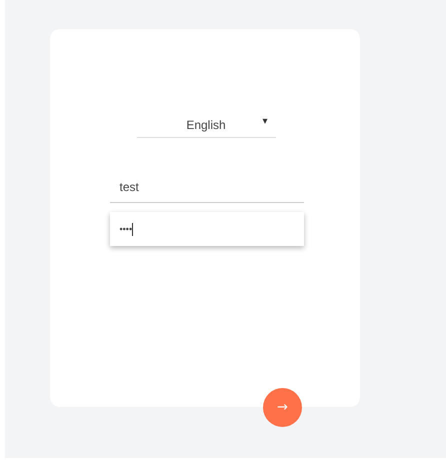  I want to click on password-field: ••••, so click(207, 229).